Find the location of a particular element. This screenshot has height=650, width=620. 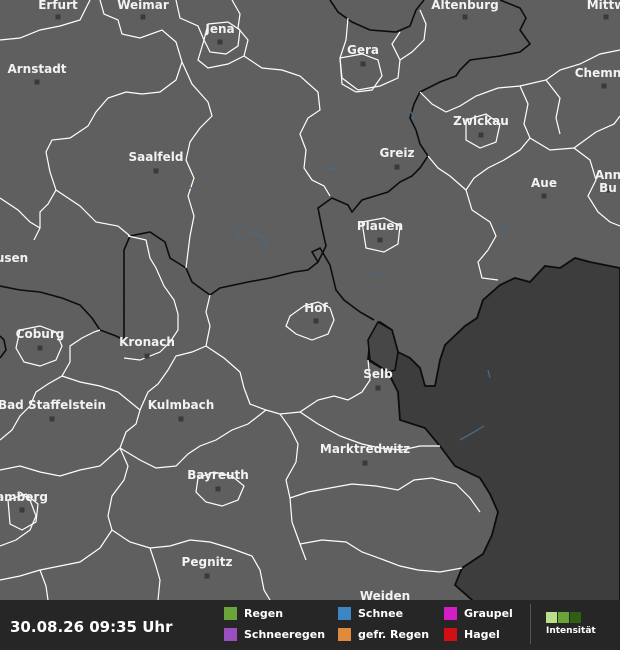

city-marker-chemnitz is located at coordinates (604, 86).